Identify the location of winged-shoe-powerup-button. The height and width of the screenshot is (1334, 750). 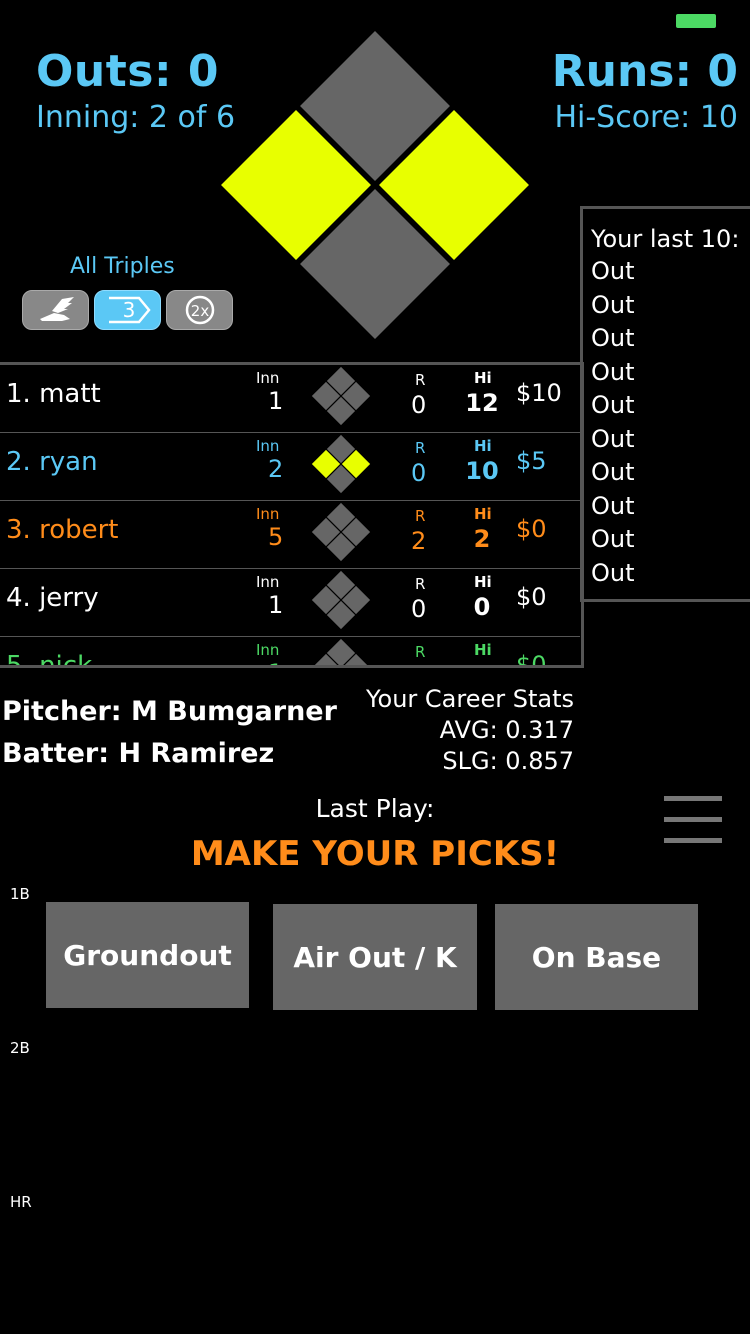
(55, 310).